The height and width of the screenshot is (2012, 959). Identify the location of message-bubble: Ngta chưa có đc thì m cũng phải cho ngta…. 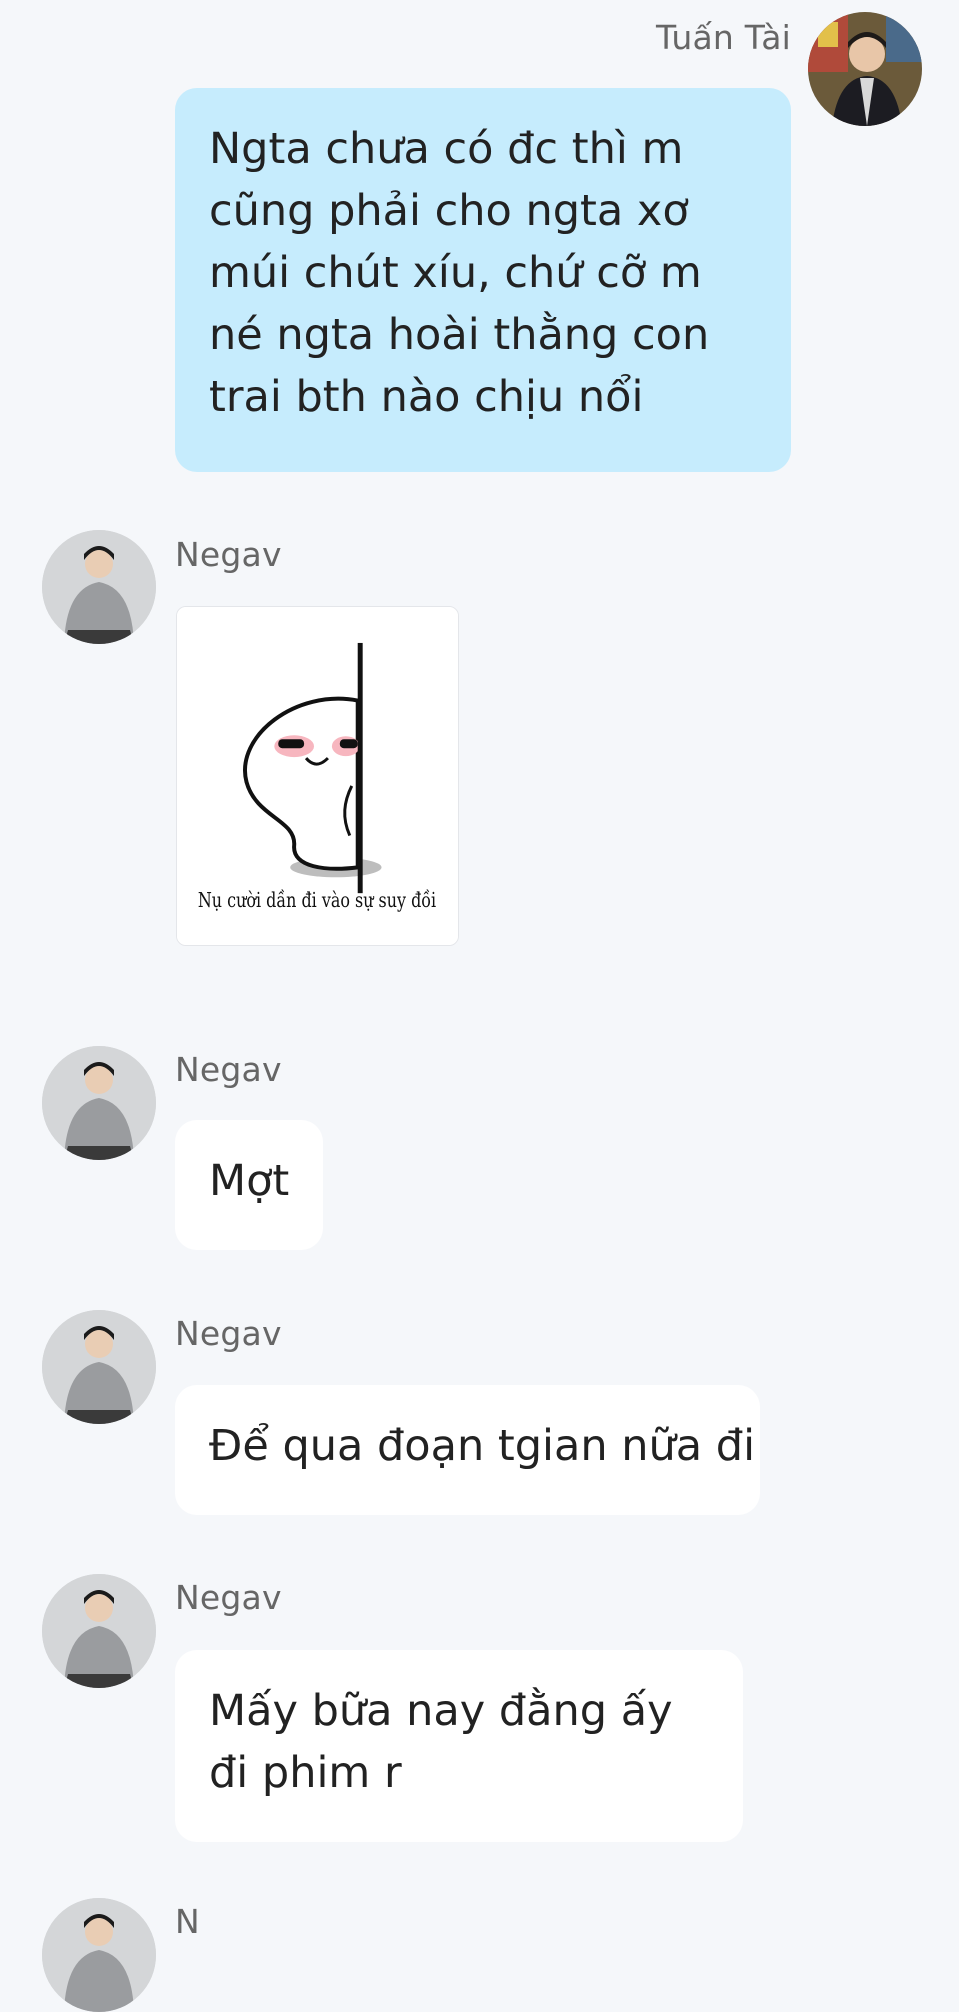
(483, 280).